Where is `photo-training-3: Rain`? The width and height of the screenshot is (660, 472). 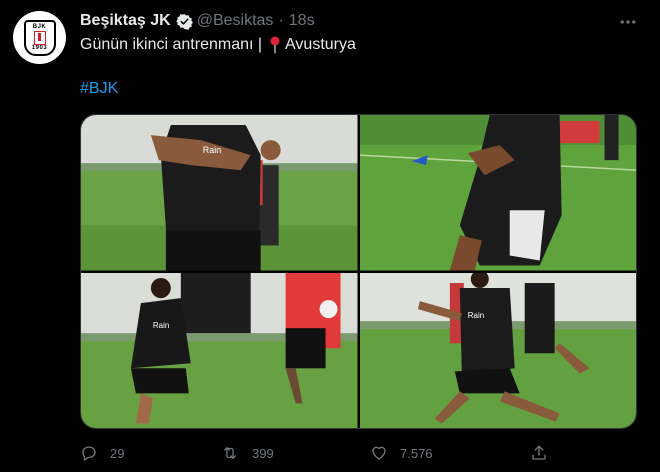 photo-training-3: Rain is located at coordinates (219, 350).